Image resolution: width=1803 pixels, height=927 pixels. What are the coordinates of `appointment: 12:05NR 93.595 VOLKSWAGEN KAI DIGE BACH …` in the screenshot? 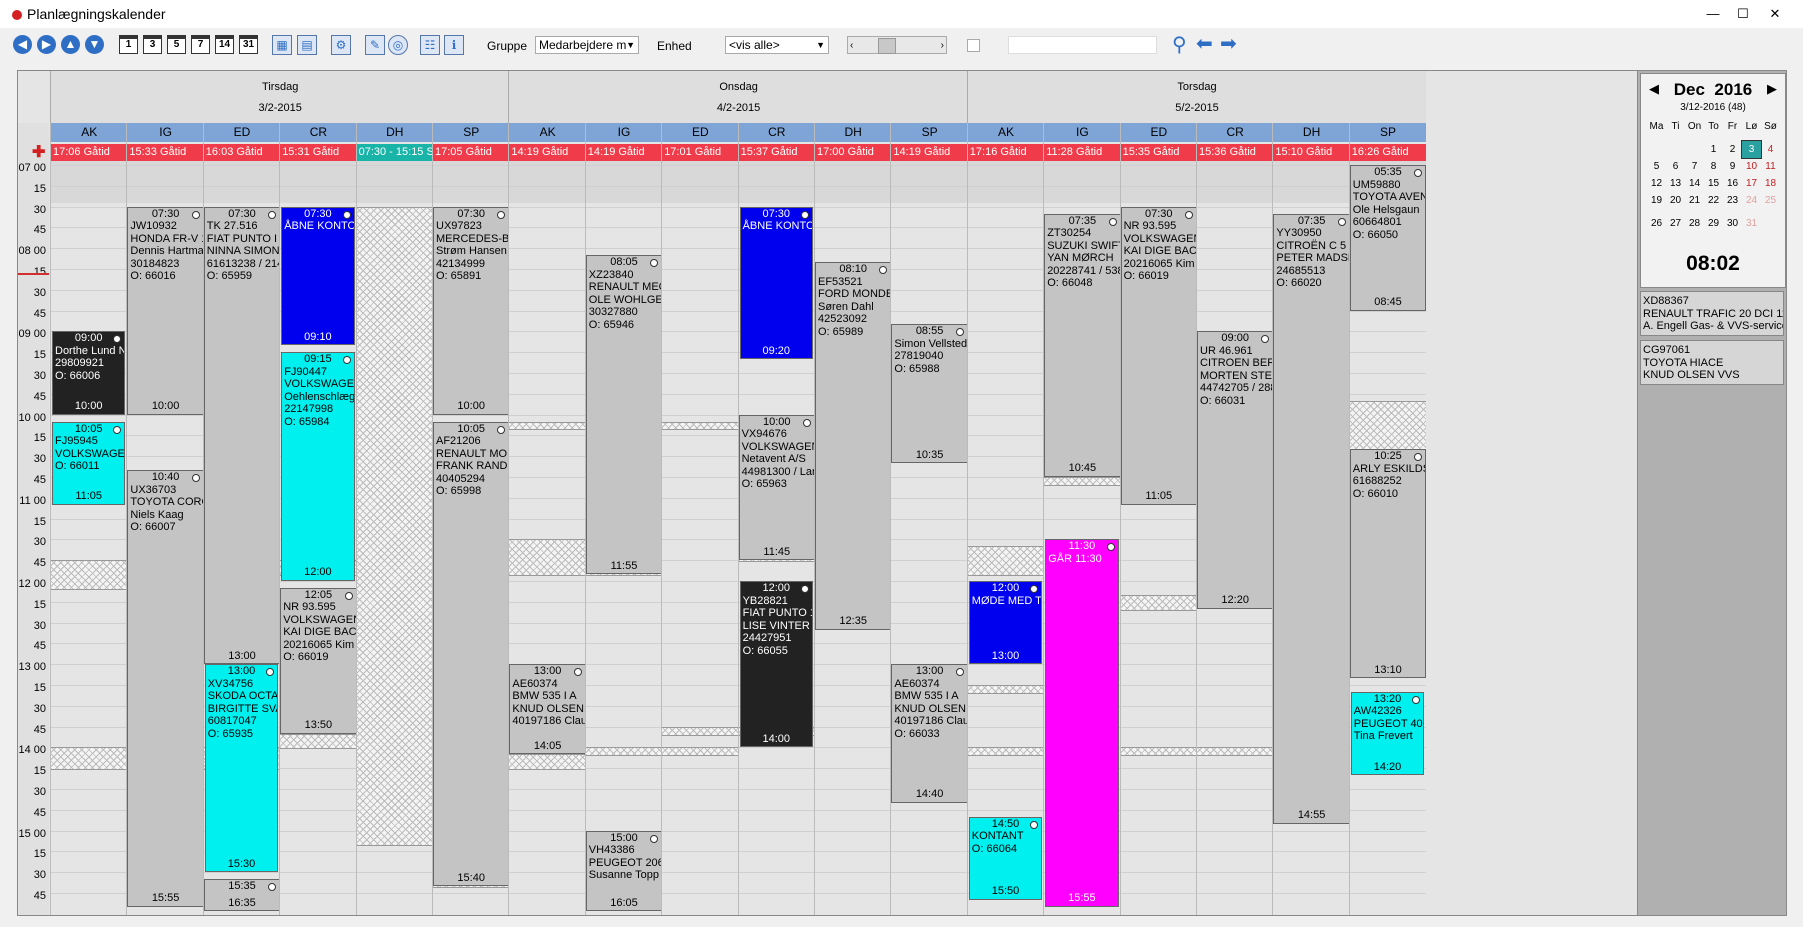 It's located at (318, 660).